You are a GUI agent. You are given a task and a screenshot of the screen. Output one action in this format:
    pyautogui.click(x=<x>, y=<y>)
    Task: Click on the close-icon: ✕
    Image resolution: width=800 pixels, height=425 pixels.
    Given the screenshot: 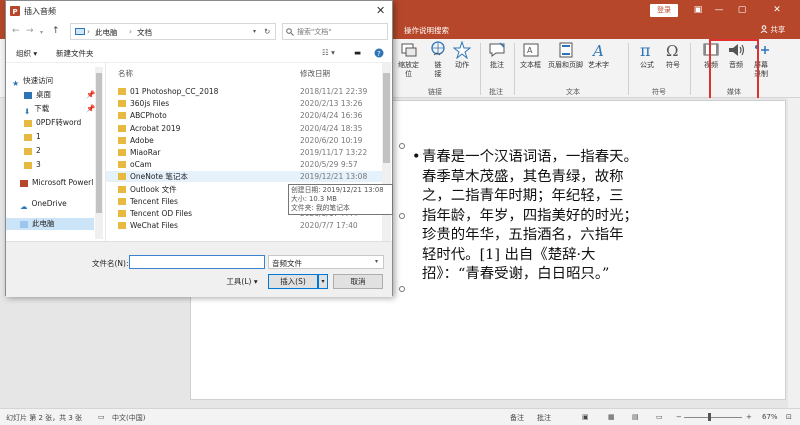 What is the action you would take?
    pyautogui.click(x=777, y=10)
    